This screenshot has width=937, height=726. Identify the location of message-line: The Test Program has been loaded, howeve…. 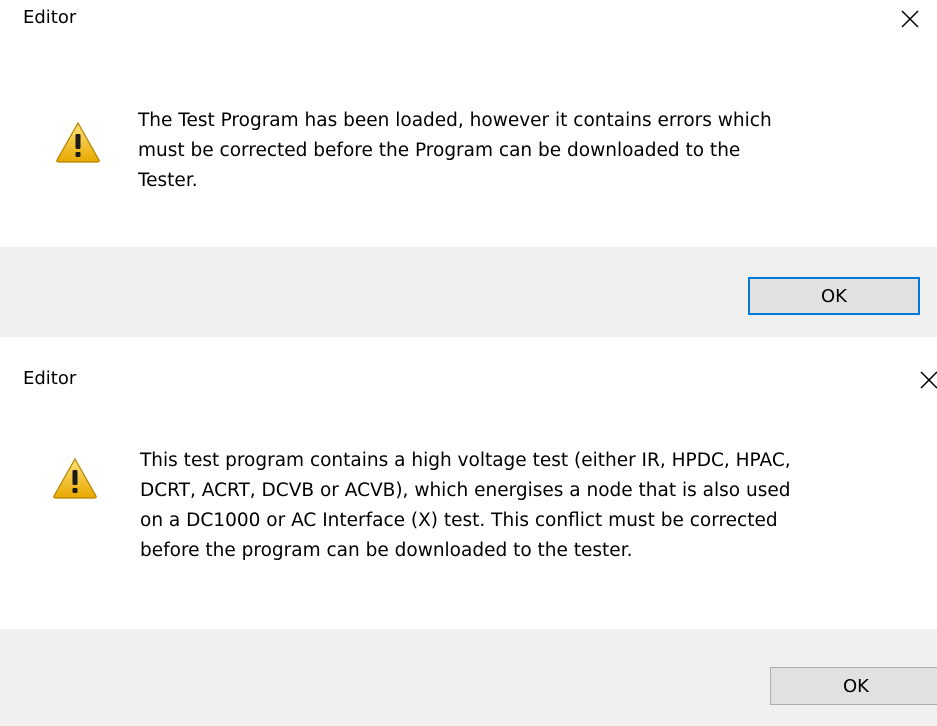
(455, 120).